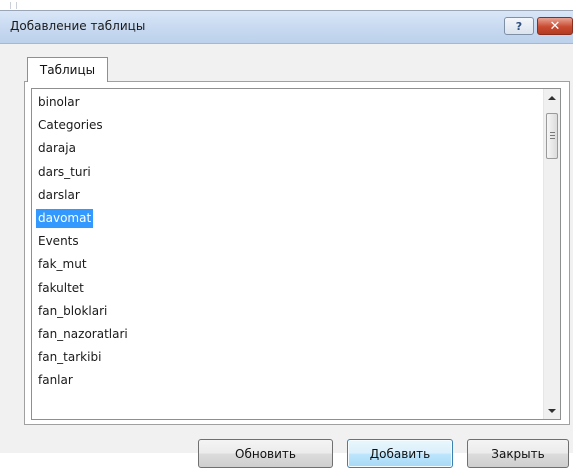 Image resolution: width=573 pixels, height=468 pixels. I want to click on table-list-item-label: dars_turi, so click(64, 171).